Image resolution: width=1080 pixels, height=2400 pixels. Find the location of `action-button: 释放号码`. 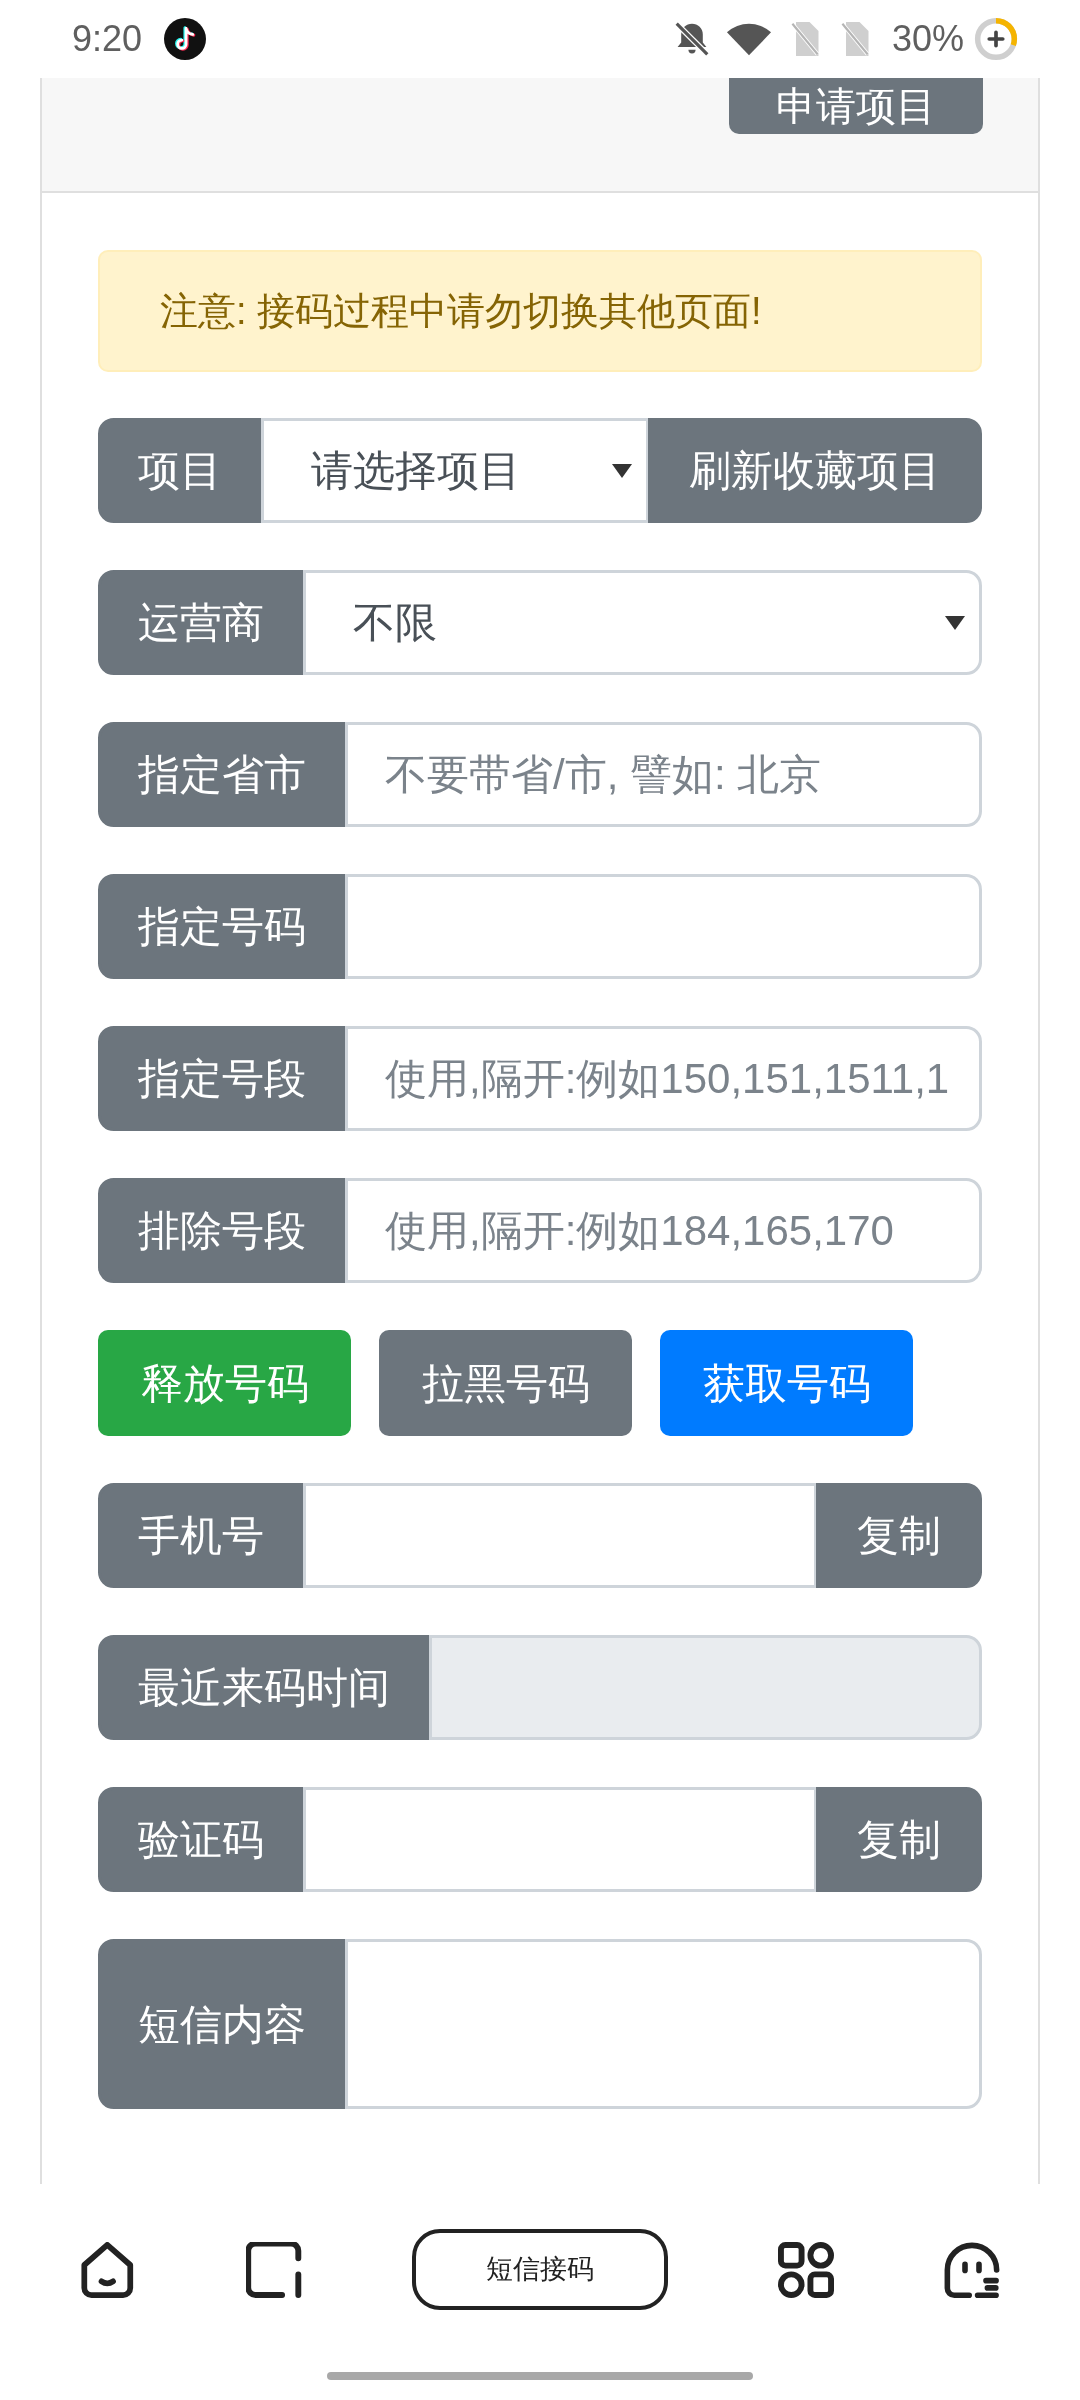

action-button: 释放号码 is located at coordinates (224, 1383).